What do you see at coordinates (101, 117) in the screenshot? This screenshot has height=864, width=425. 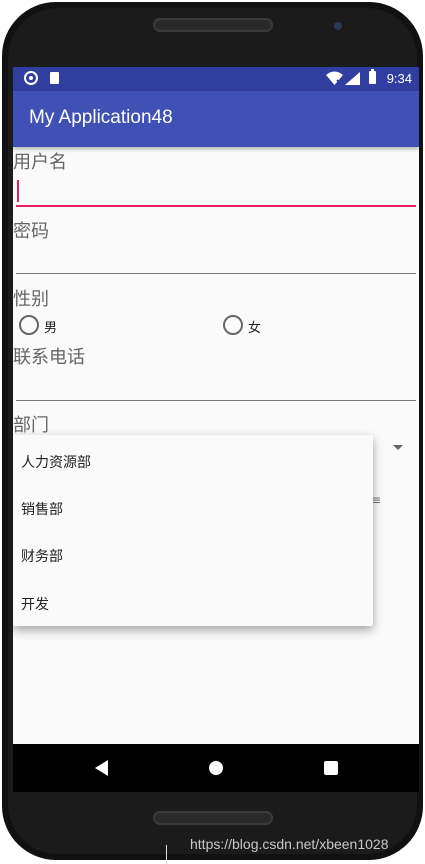 I see `app-title: My Application48` at bounding box center [101, 117].